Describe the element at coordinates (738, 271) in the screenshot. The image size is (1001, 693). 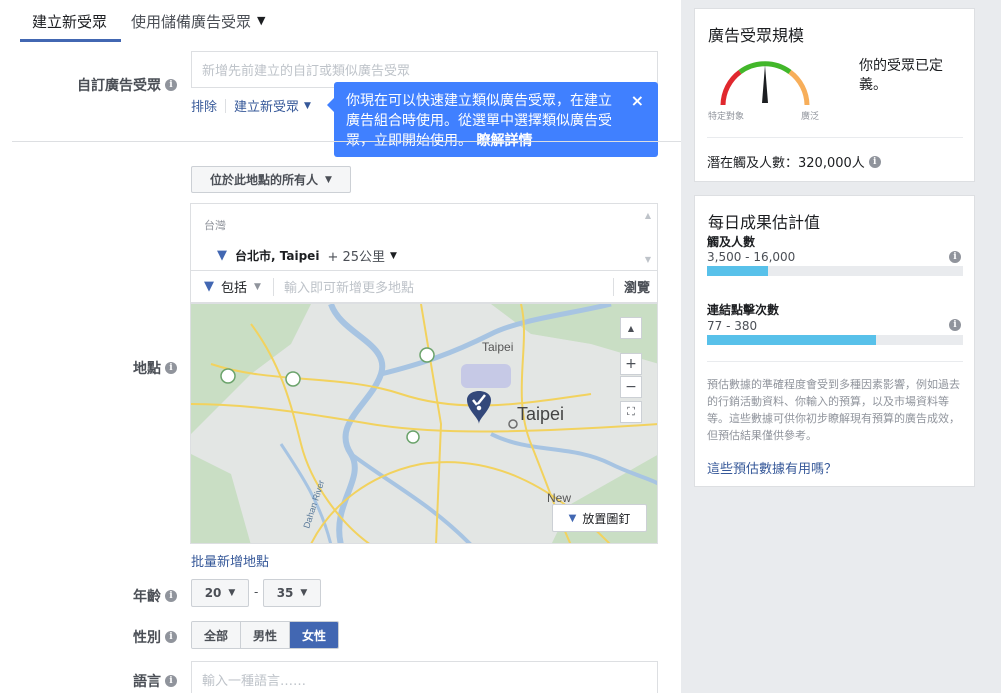
I see `reach-bar-fill` at that location.